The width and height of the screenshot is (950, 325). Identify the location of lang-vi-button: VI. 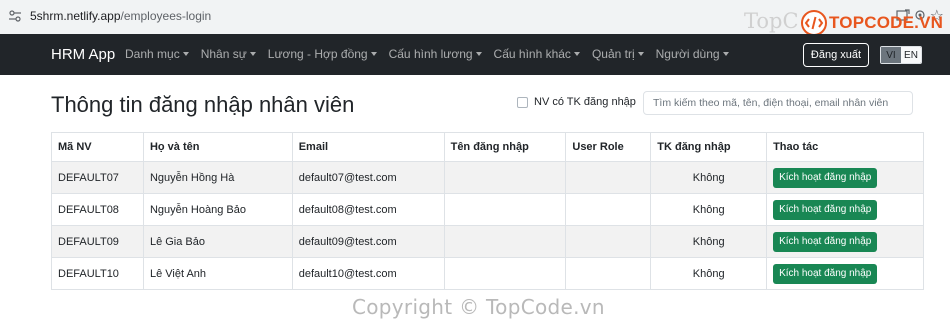
(891, 55).